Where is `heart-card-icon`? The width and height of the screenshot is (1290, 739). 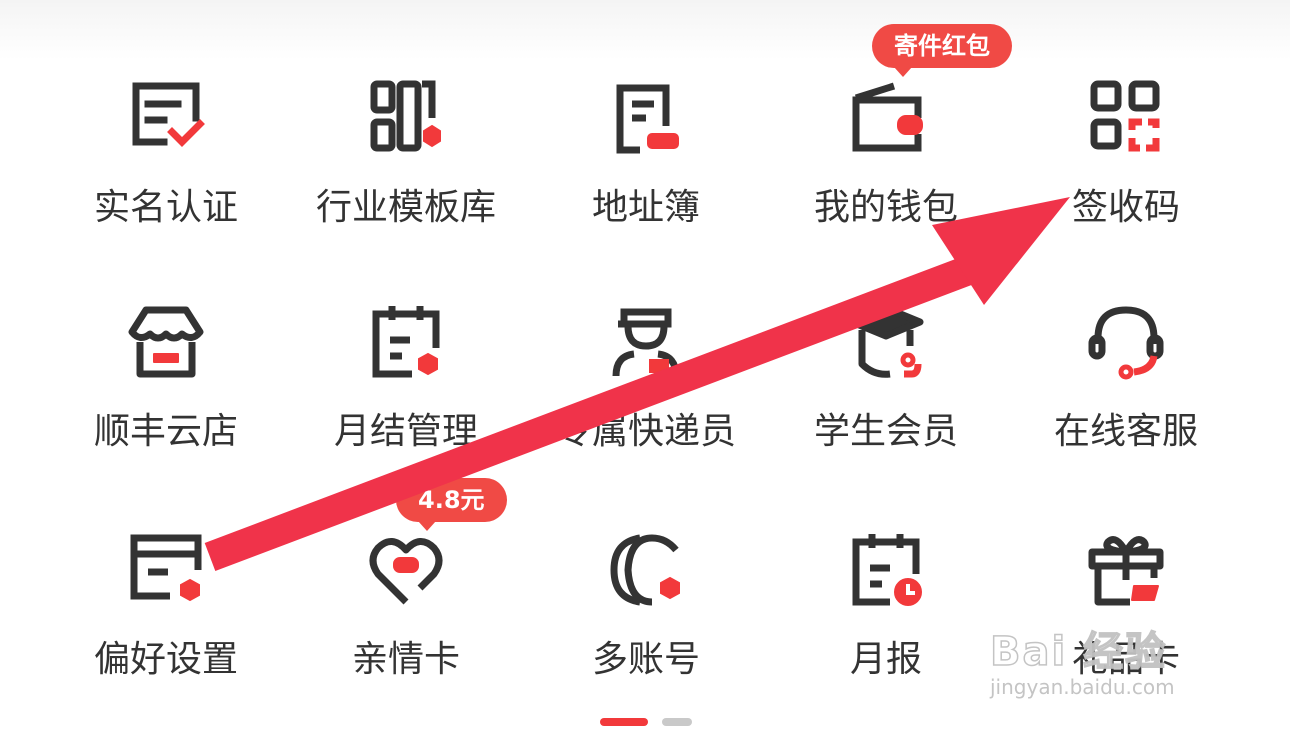
heart-card-icon is located at coordinates (406, 570).